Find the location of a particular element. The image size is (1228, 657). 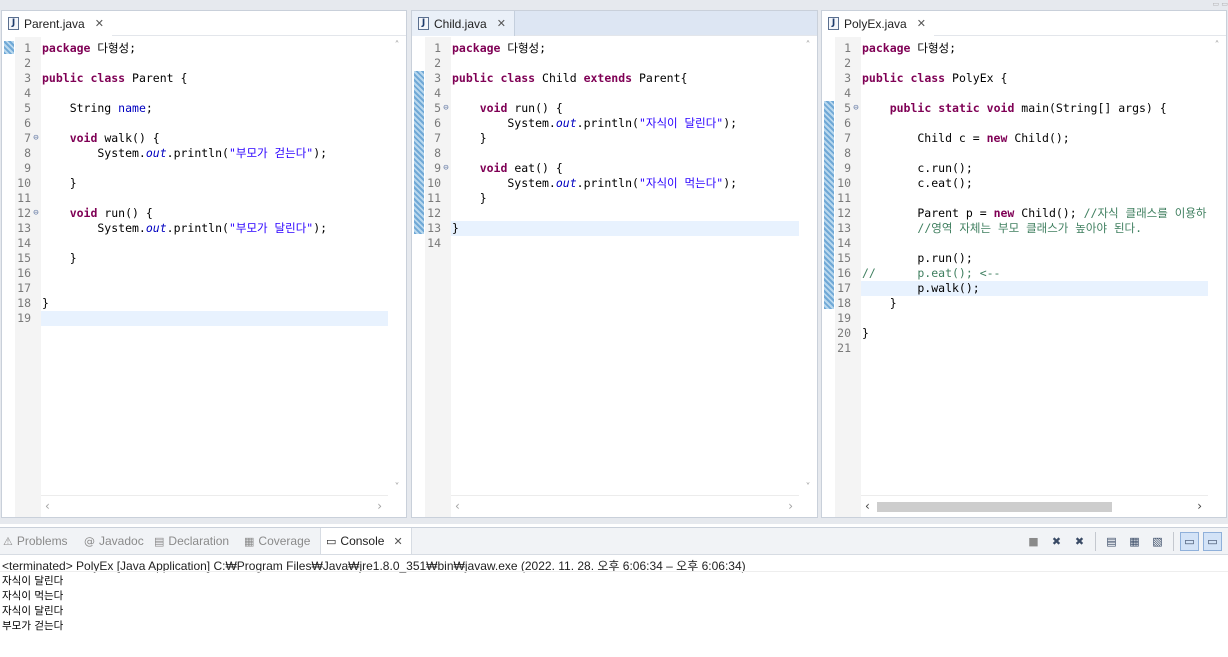

tab-coverage: ▦ Coverage is located at coordinates (277, 541).